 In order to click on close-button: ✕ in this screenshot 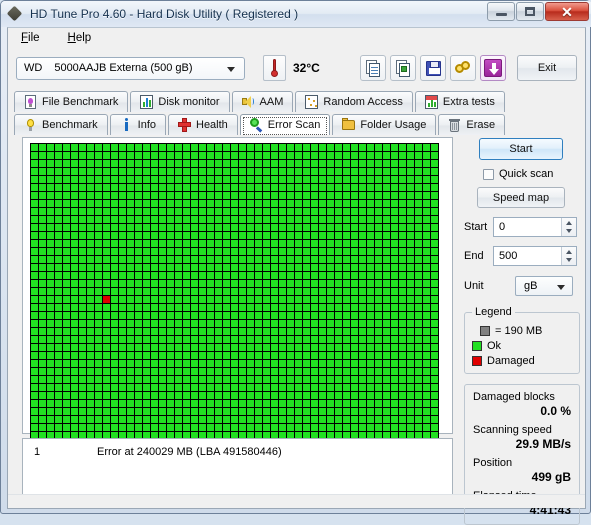, I will do `click(567, 11)`.